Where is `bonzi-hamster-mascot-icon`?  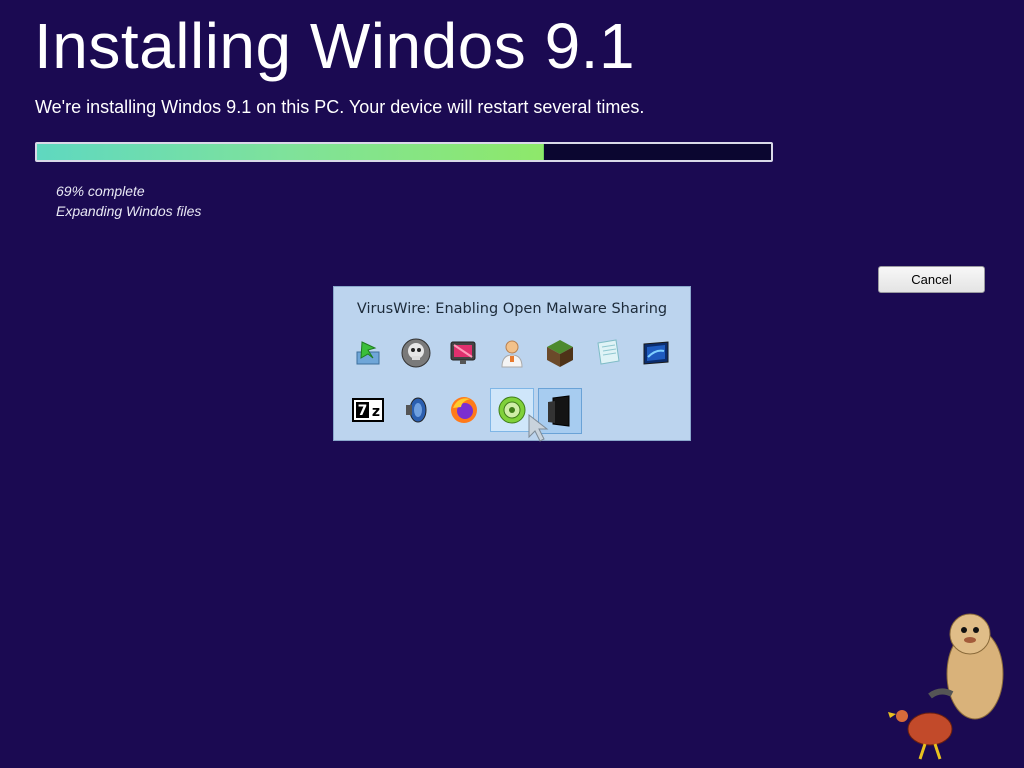 bonzi-hamster-mascot-icon is located at coordinates (946, 686).